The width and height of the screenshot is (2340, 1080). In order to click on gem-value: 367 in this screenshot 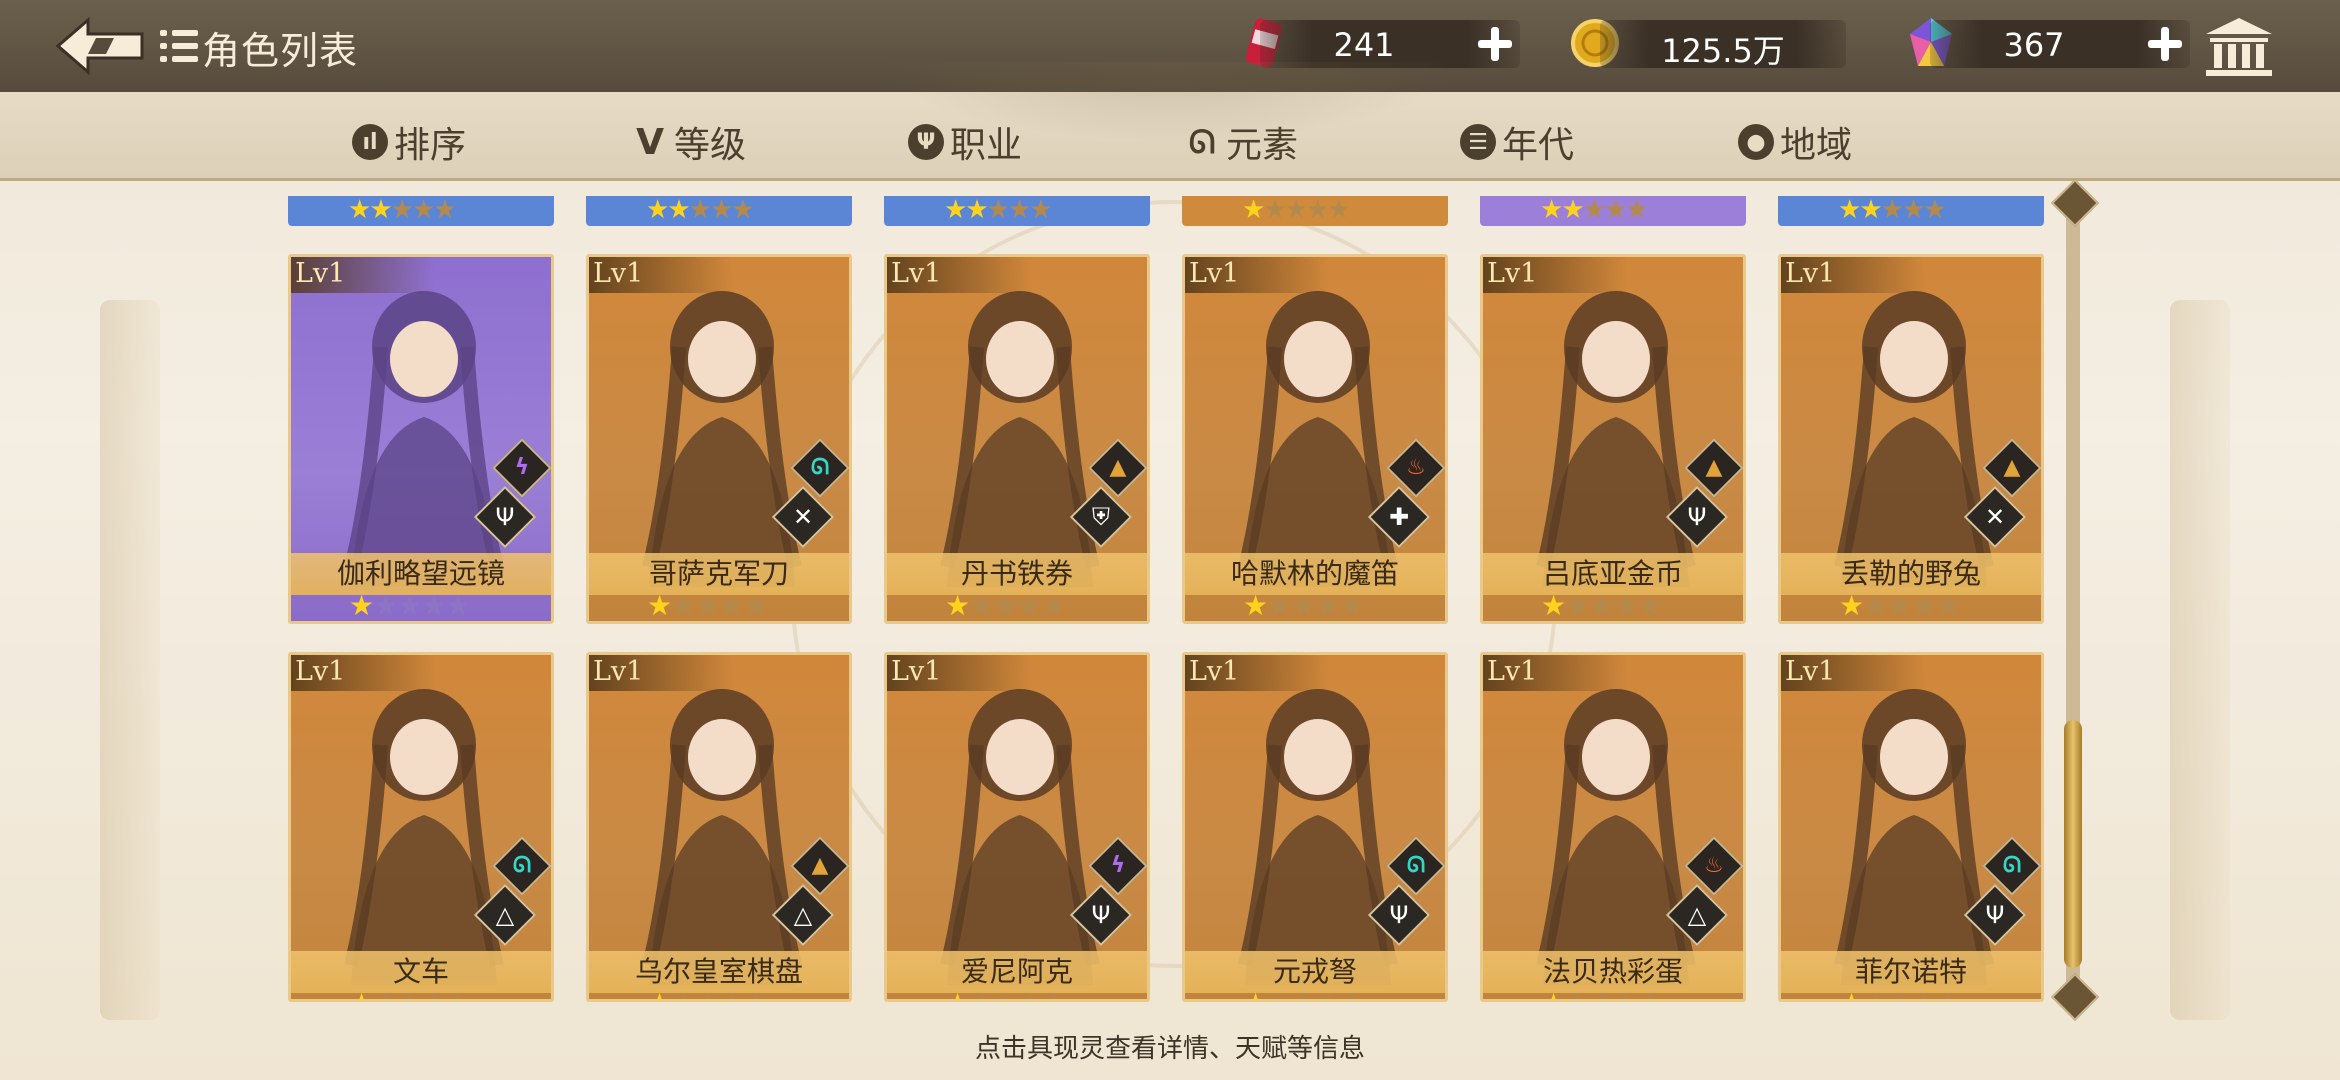, I will do `click(2034, 45)`.